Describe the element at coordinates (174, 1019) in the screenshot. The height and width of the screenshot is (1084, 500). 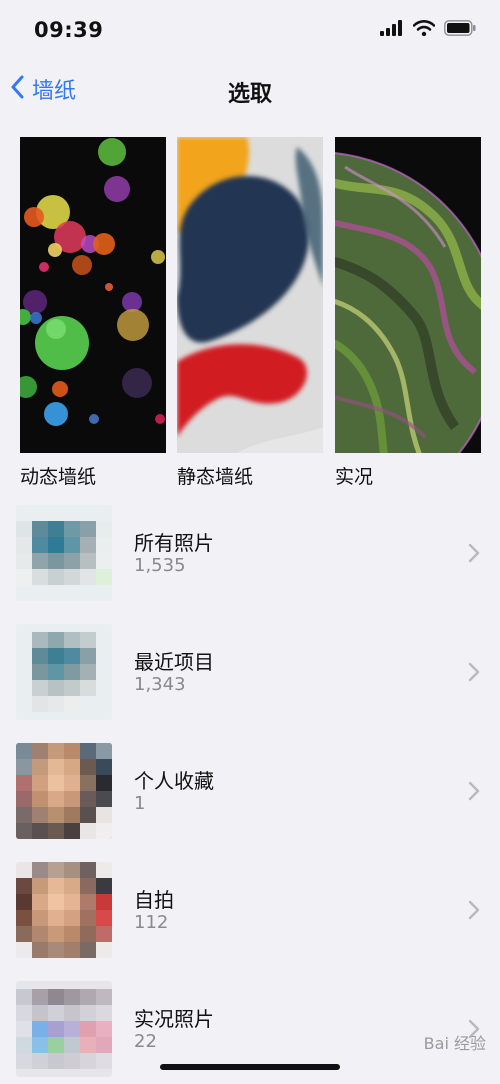
I see `album-title: 实况照片` at that location.